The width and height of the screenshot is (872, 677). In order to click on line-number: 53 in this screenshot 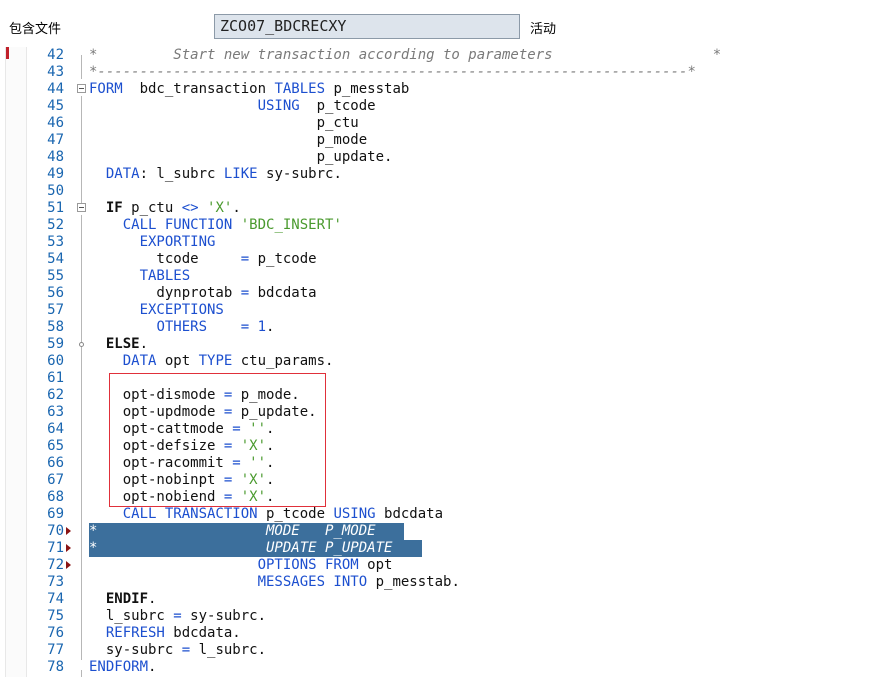, I will do `click(55, 242)`.